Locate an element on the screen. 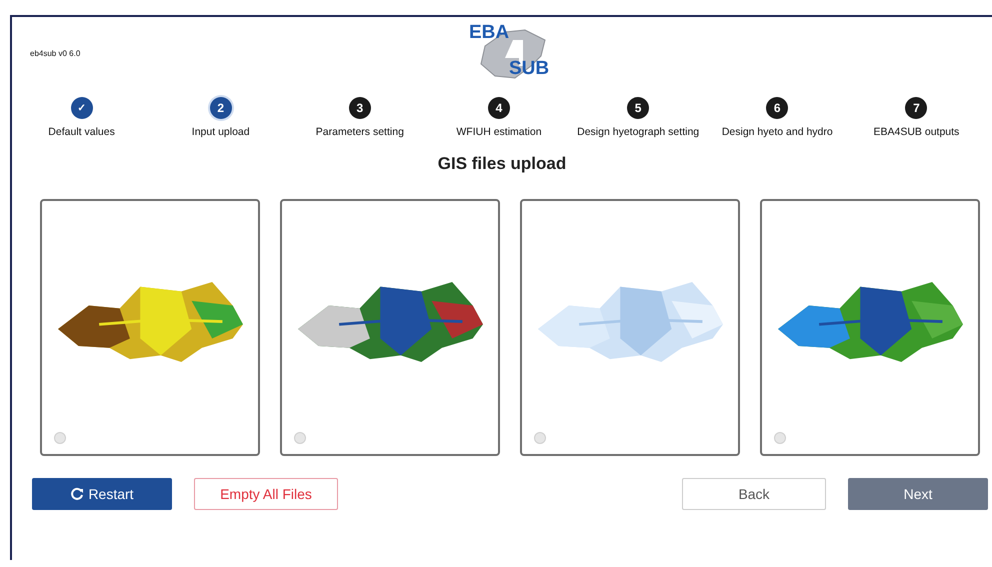  version-label: eb4sub v0 6.0 is located at coordinates (56, 53).